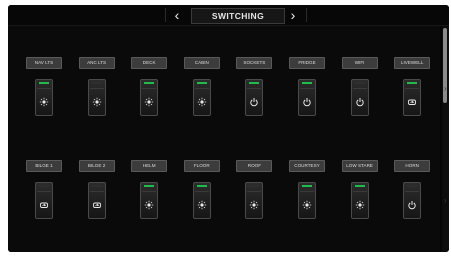 The image size is (451, 258). I want to click on switch-anc-lts: ANC LTS, so click(96, 97).